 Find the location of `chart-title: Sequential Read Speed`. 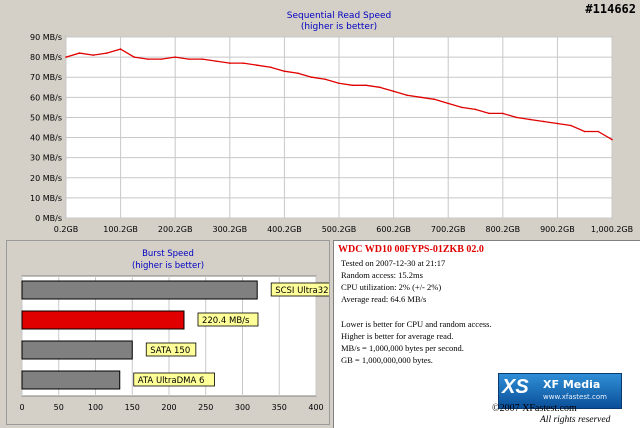

chart-title: Sequential Read Speed is located at coordinates (339, 16).